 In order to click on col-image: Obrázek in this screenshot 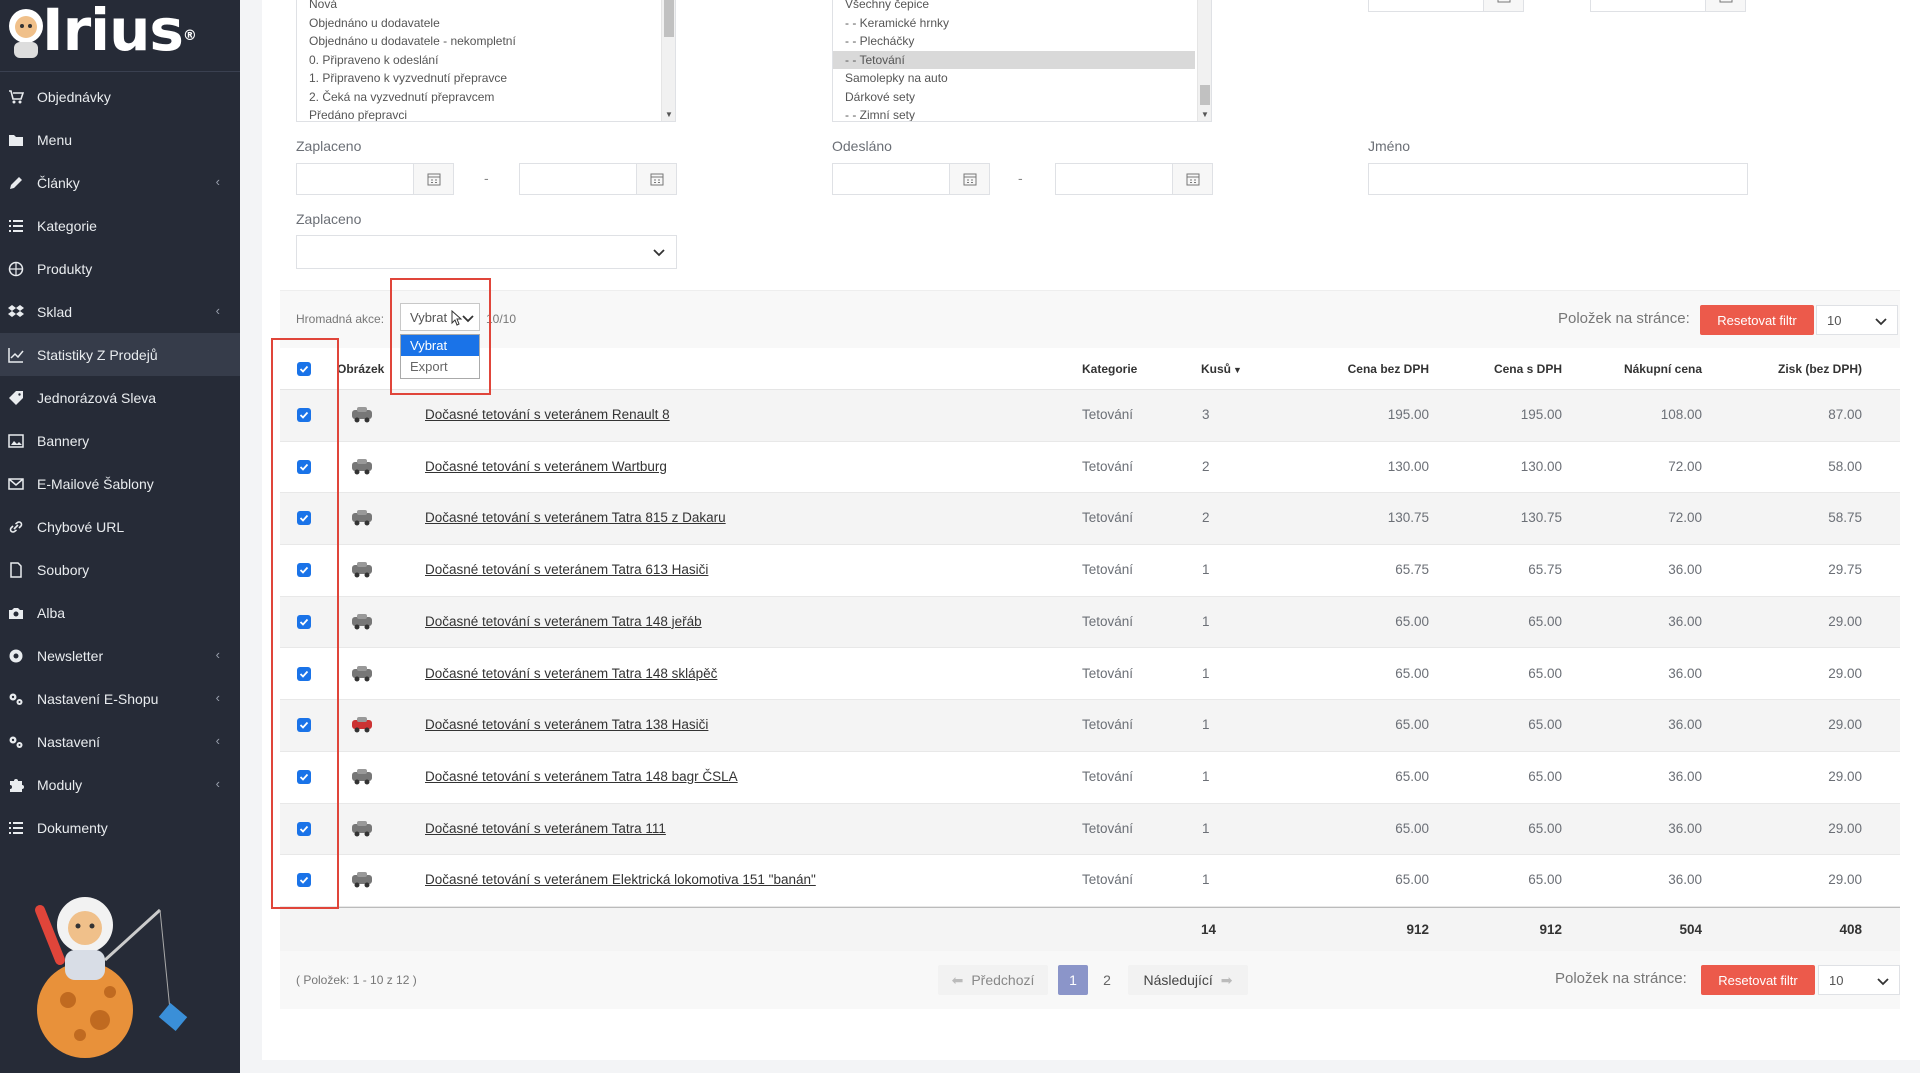, I will do `click(360, 369)`.